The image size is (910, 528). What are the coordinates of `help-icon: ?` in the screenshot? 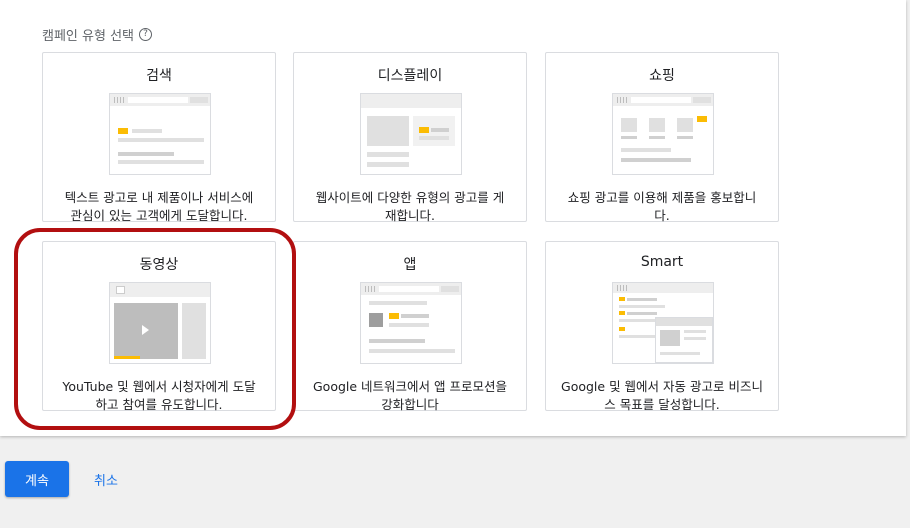 It's located at (145, 34).